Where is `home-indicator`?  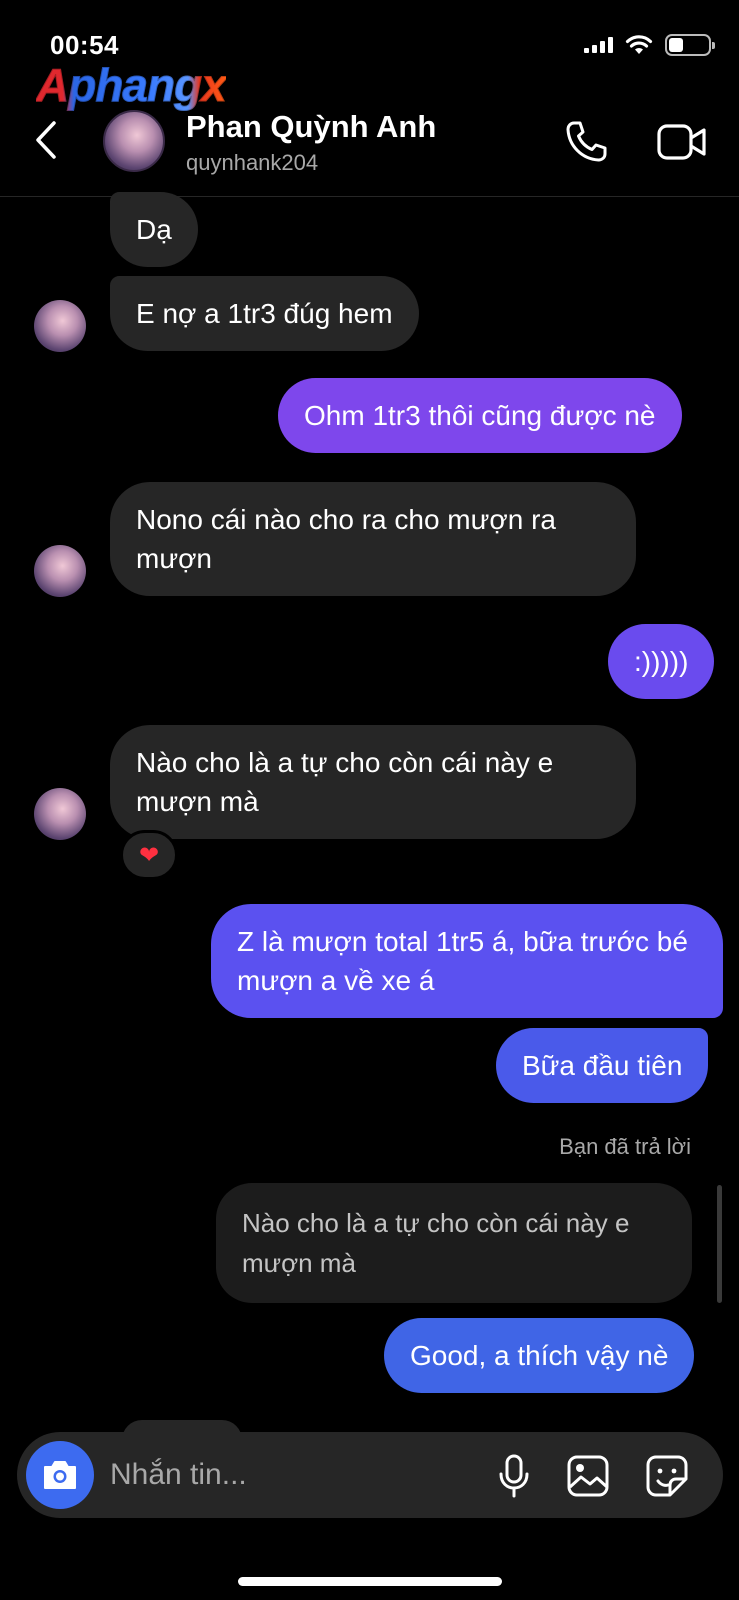 home-indicator is located at coordinates (370, 1581).